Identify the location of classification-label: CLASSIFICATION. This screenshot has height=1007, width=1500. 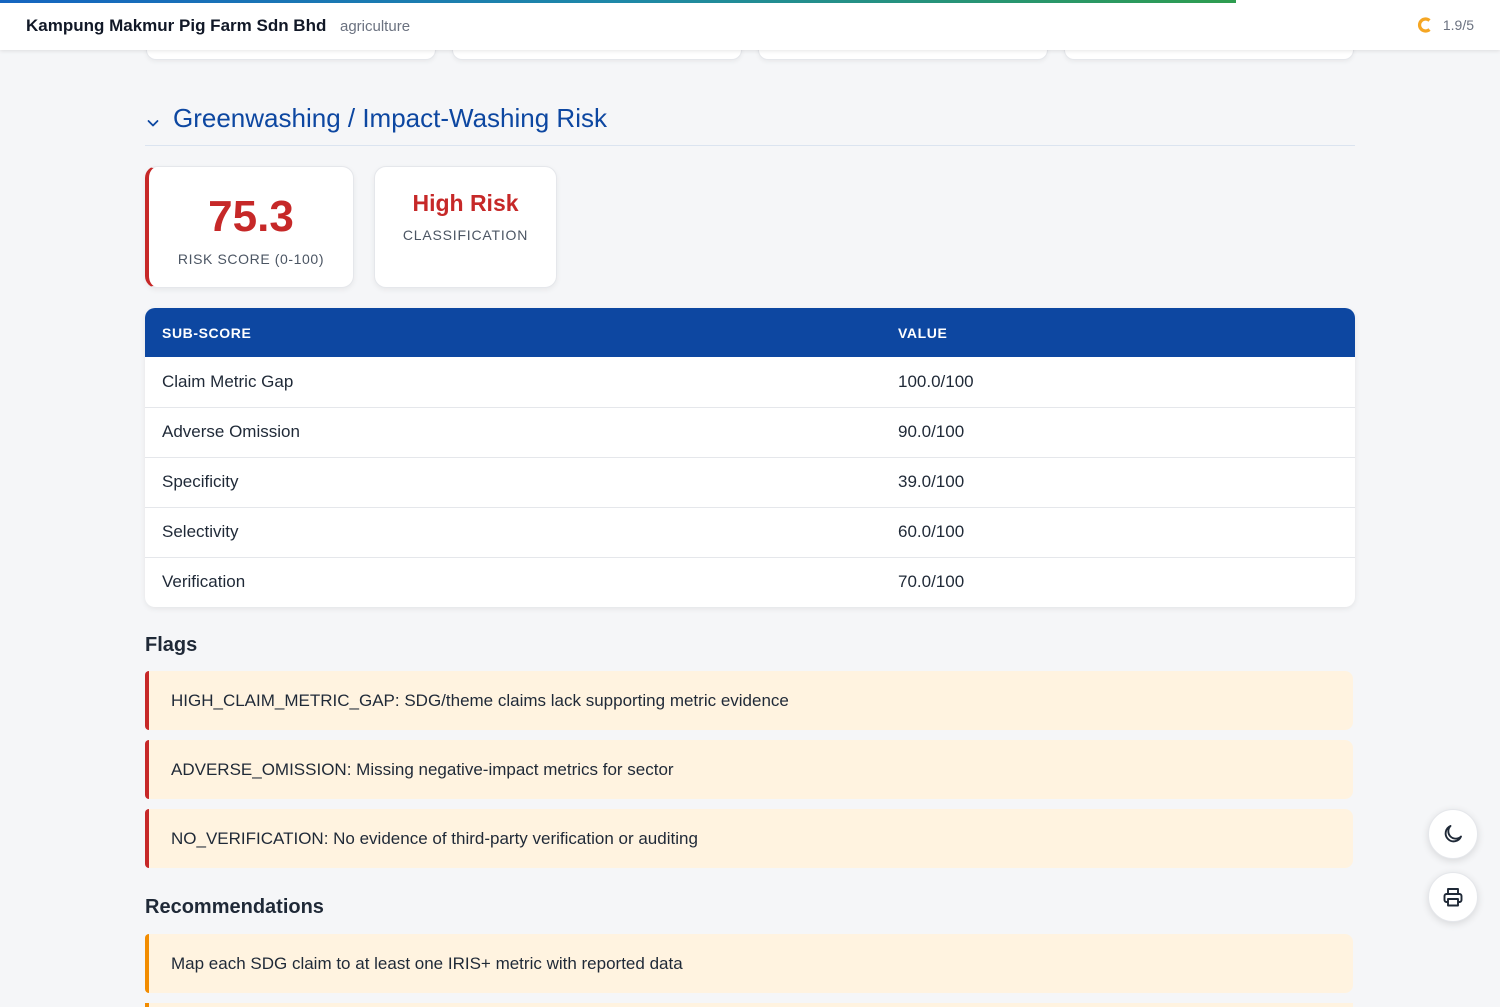
(465, 235).